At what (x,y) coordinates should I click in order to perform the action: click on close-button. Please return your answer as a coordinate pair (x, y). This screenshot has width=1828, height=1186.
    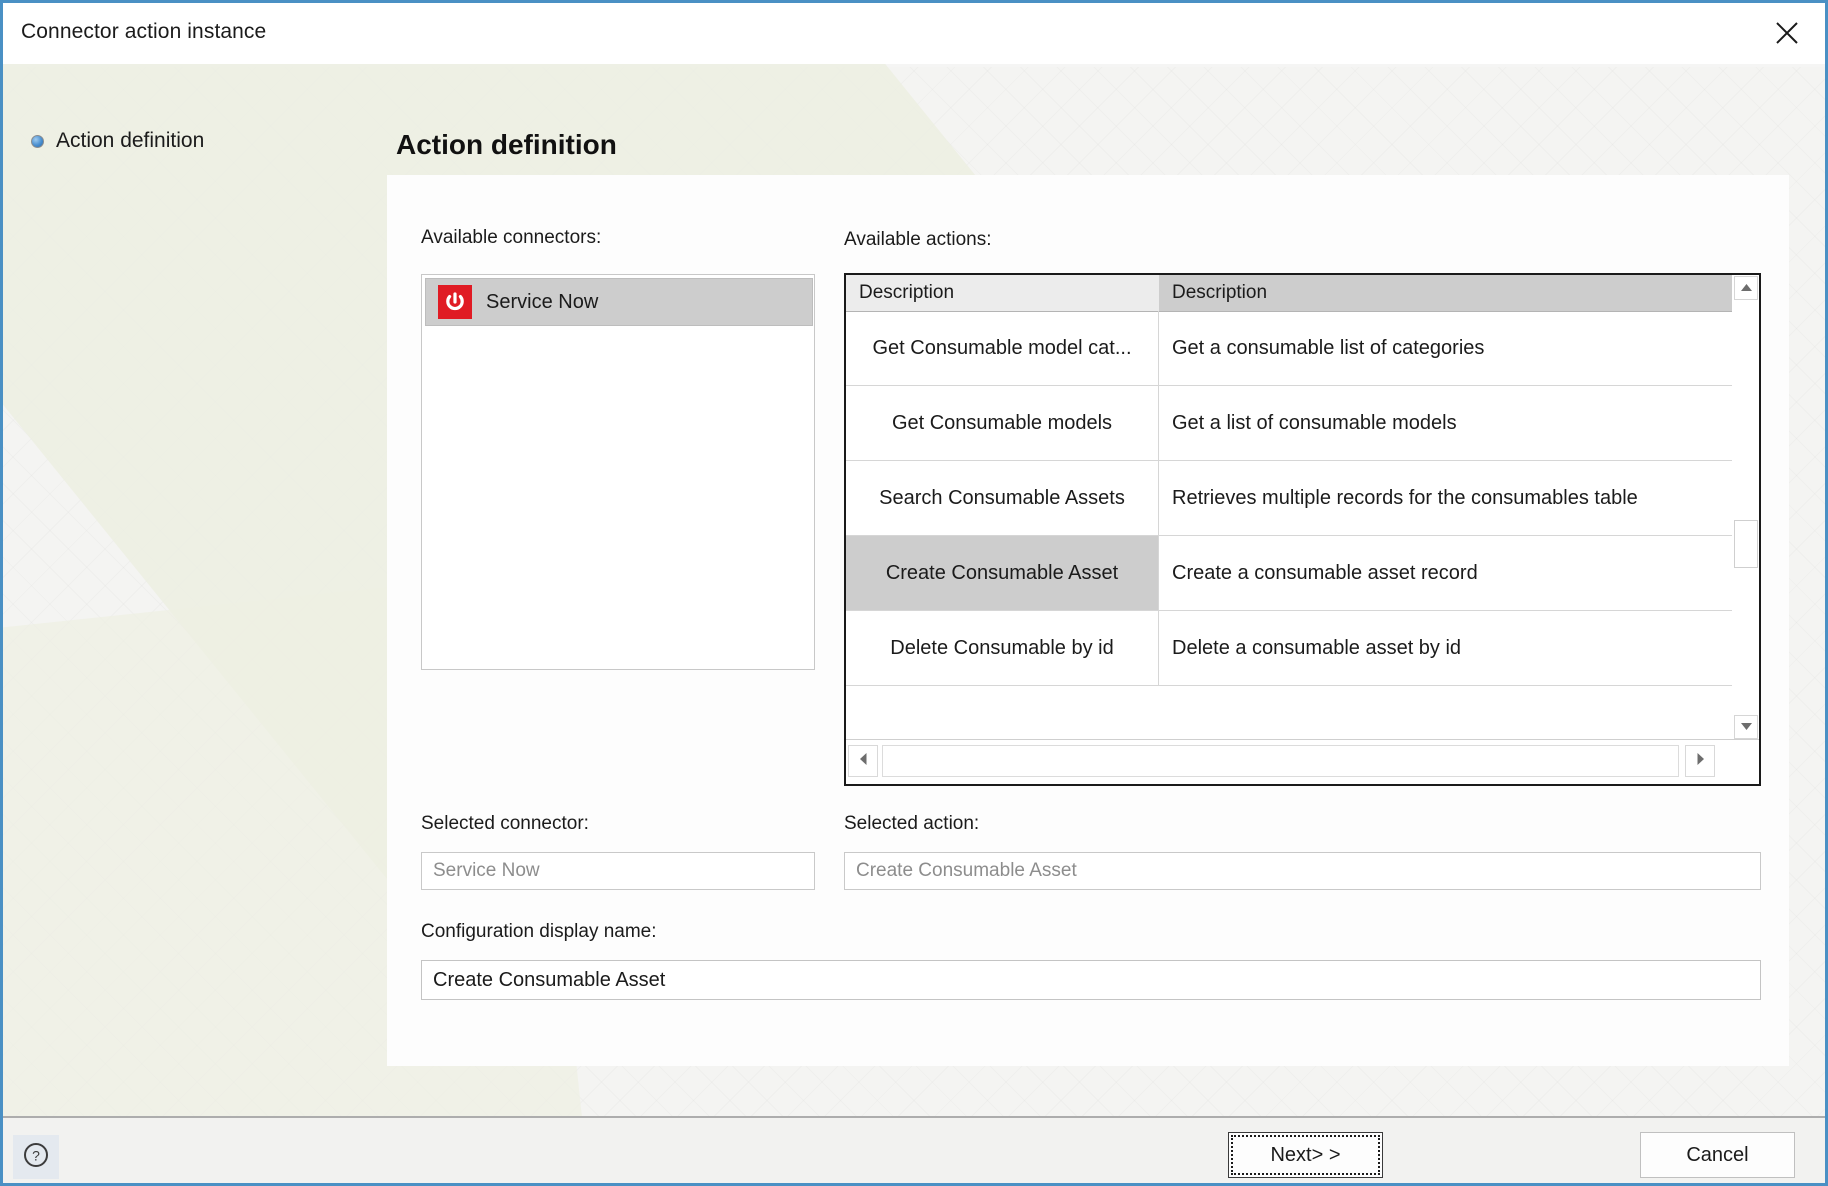
    Looking at the image, I should click on (1787, 33).